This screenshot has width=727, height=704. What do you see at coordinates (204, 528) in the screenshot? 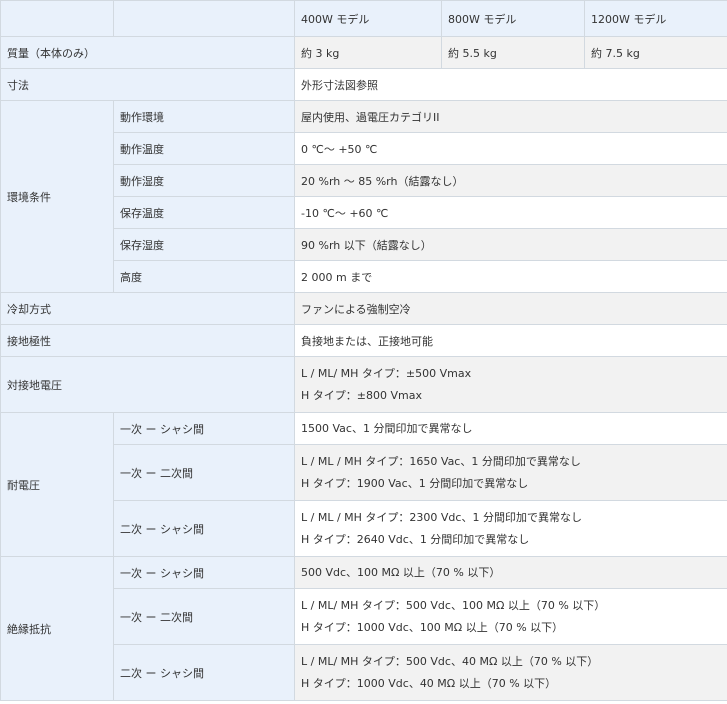
I see `withstand-secondary-chassis-label: 二次 ー シャシ間` at bounding box center [204, 528].